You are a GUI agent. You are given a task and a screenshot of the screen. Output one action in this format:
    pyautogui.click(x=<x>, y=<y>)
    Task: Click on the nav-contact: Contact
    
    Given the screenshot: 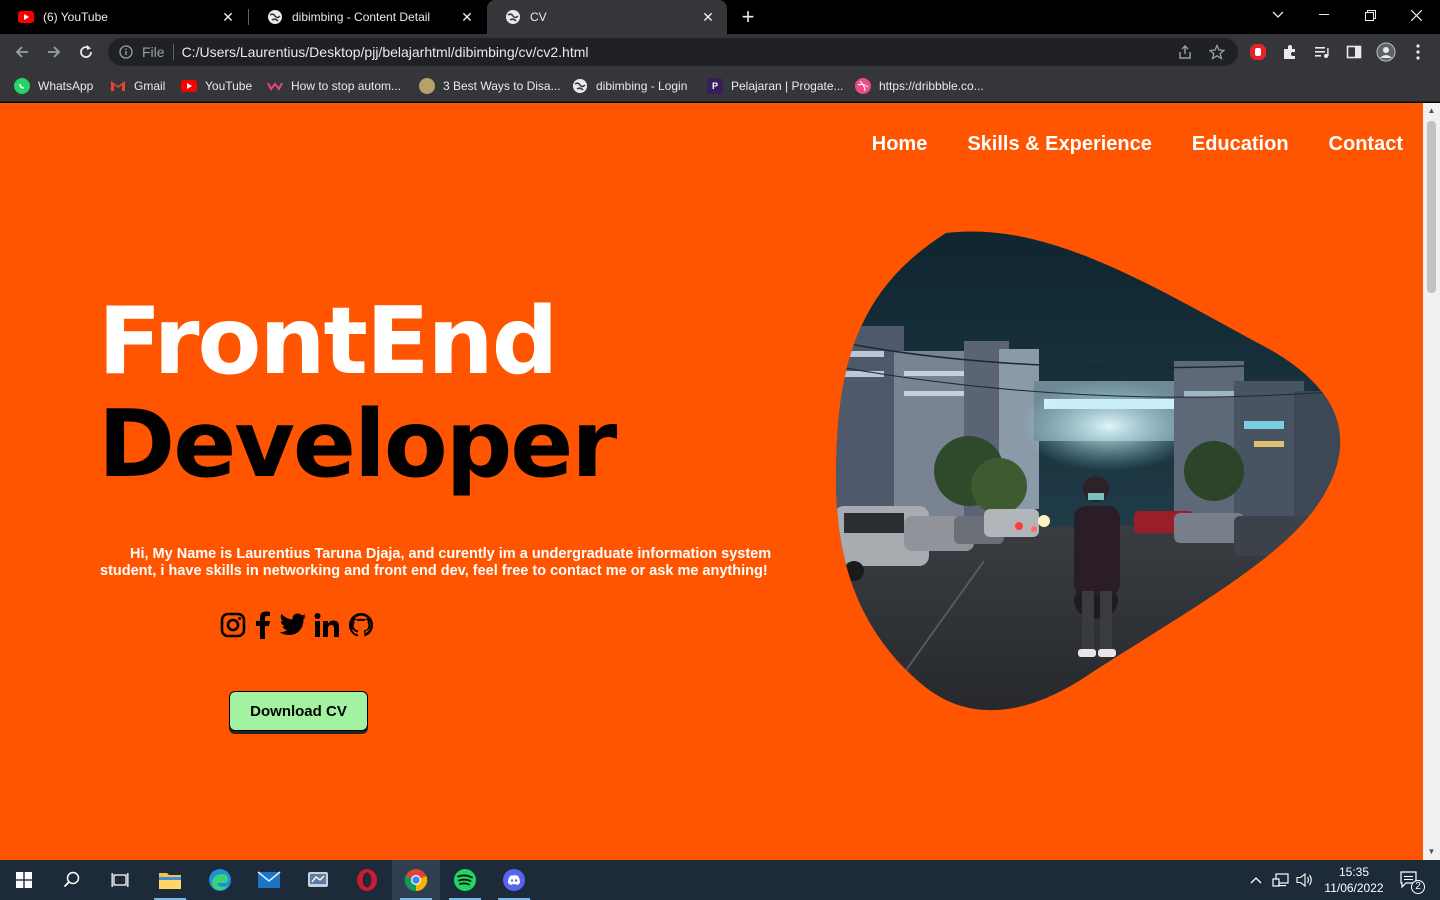 What is the action you would take?
    pyautogui.click(x=1366, y=144)
    